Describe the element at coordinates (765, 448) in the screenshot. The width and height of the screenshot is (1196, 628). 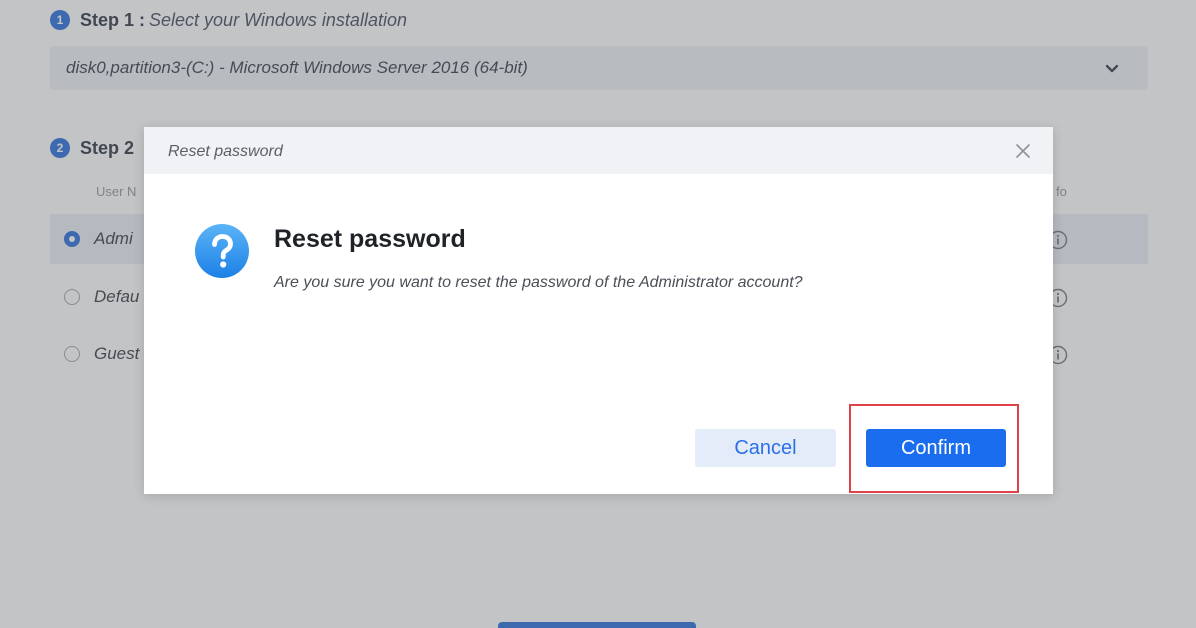
I see `cancel-button: Cancel` at that location.